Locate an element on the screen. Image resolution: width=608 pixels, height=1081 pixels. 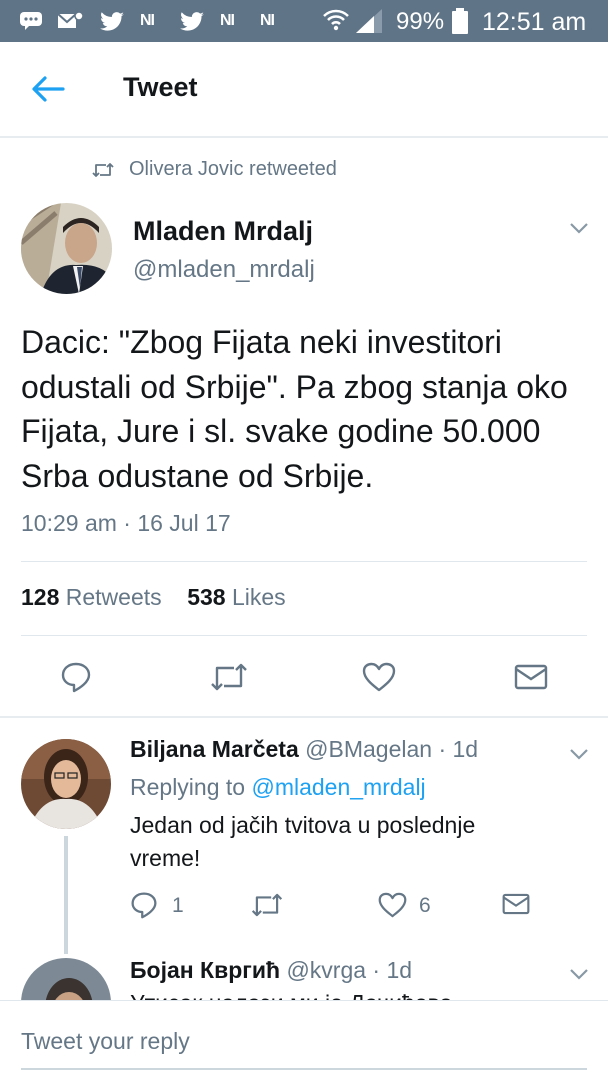
like-count: 6 is located at coordinates (425, 905).